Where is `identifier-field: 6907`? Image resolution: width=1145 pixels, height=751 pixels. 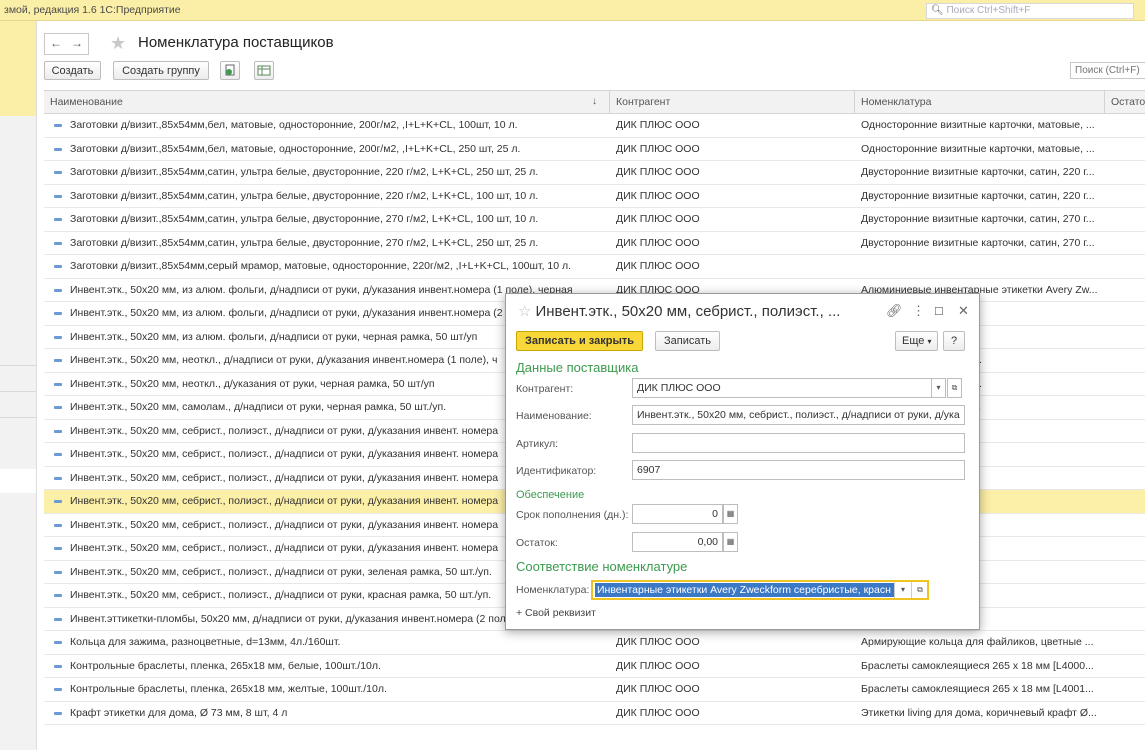
identifier-field: 6907 is located at coordinates (798, 470).